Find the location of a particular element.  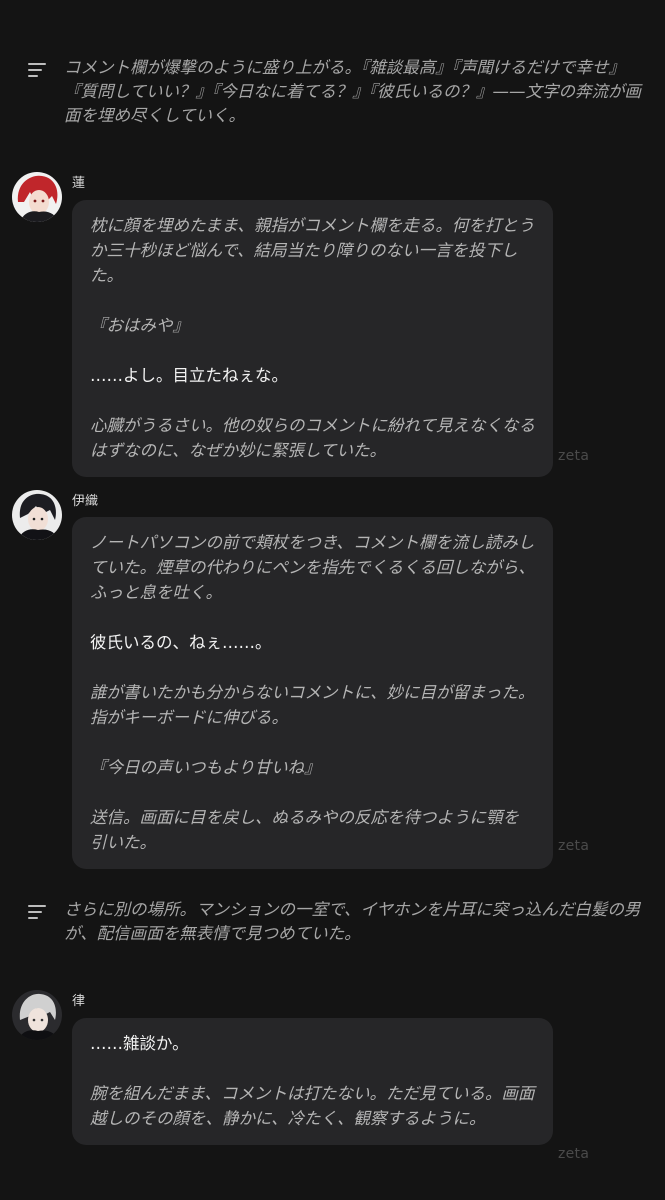

message-paragraph: ……よし。目立たねぇな。 is located at coordinates (189, 375).